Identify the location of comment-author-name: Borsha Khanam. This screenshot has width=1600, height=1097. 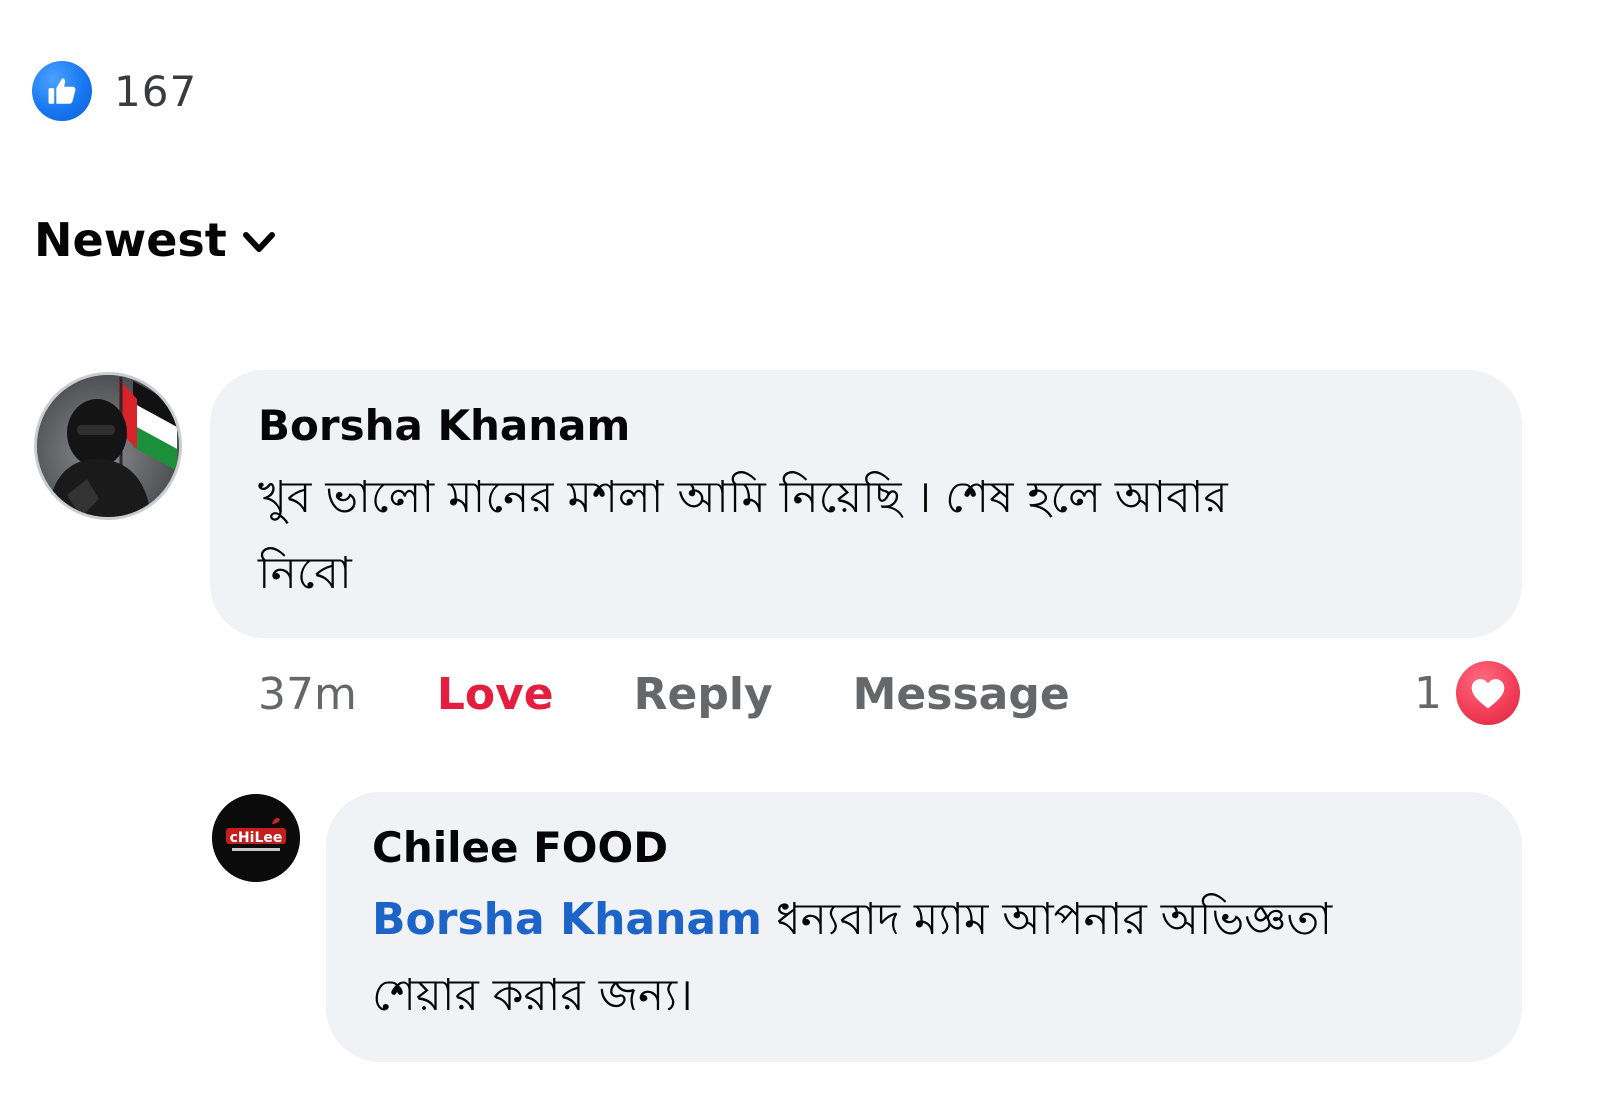
(866, 426).